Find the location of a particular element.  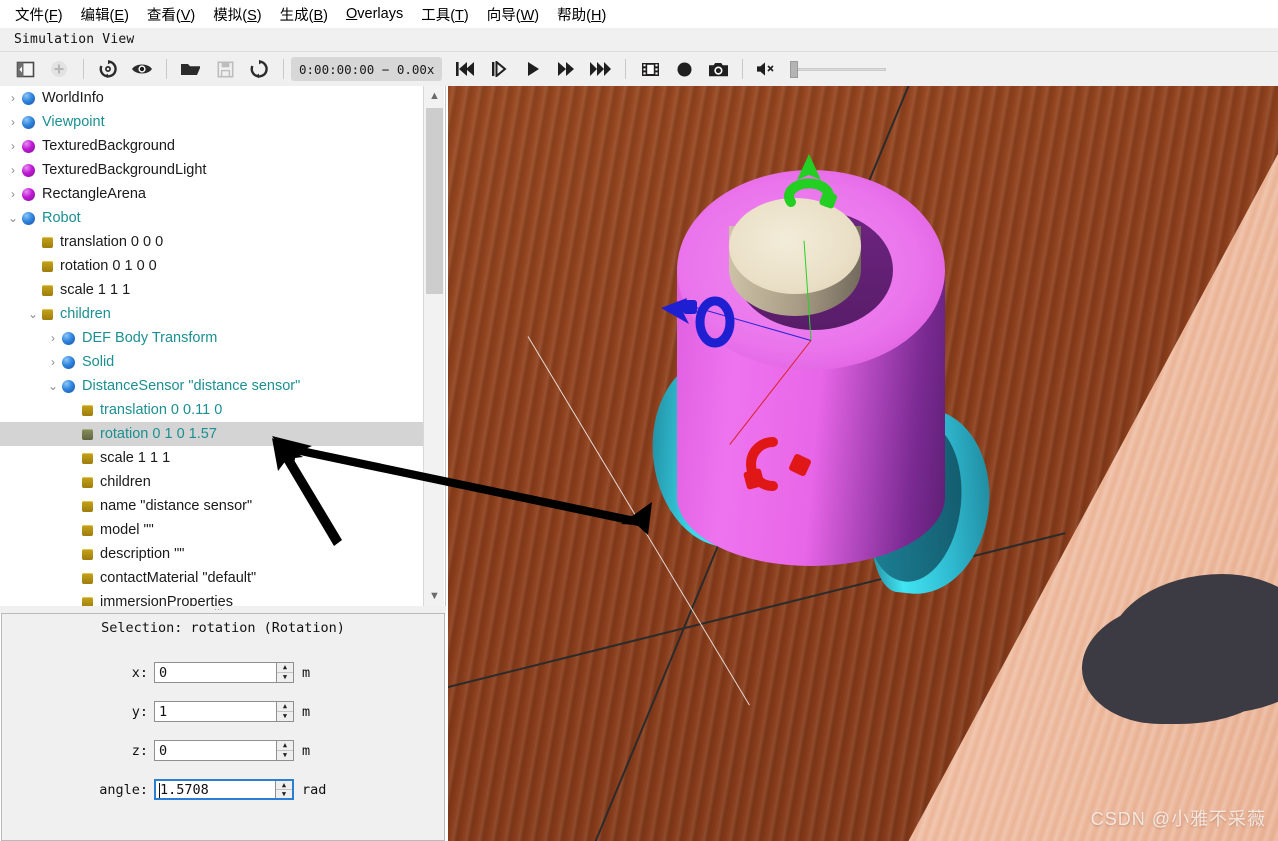

volume-handle is located at coordinates (794, 69).